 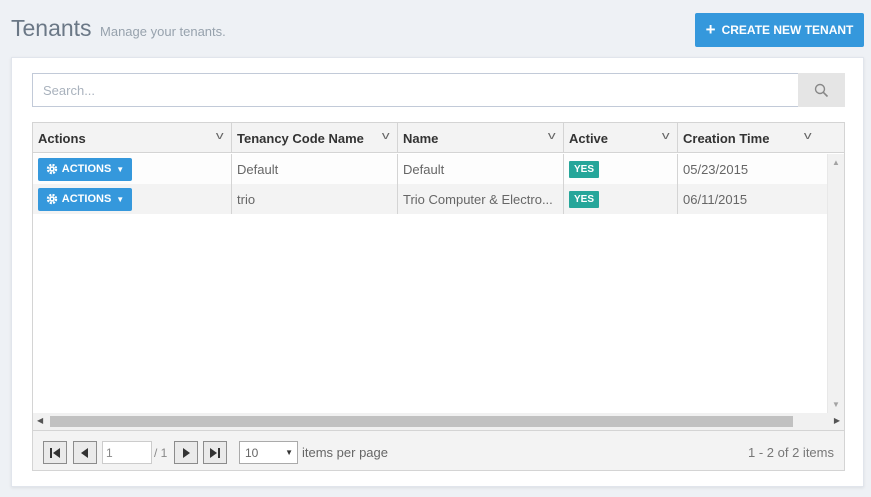 What do you see at coordinates (40, 420) in the screenshot?
I see `scroll-left-icon: ◀` at bounding box center [40, 420].